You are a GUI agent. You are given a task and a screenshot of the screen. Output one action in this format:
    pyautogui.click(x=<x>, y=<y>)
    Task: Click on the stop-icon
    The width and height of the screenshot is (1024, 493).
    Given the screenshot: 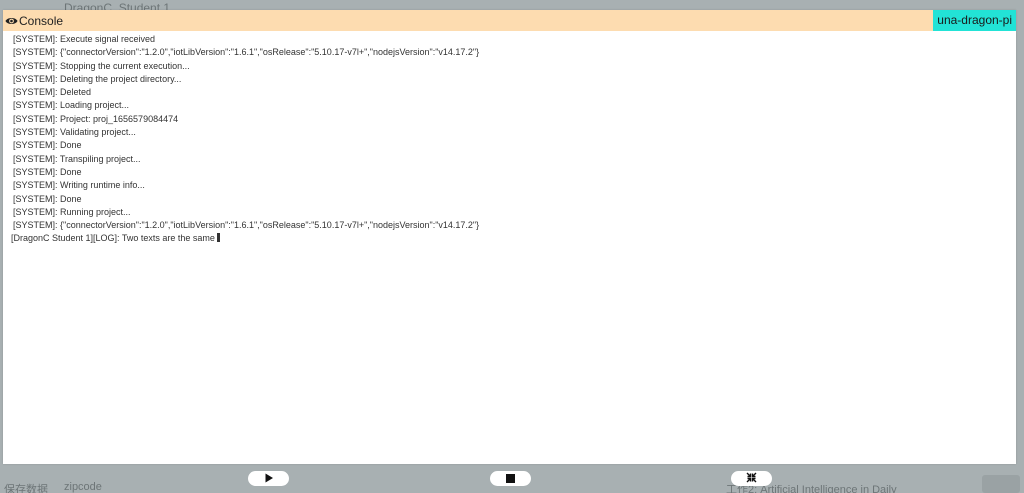 What is the action you would take?
    pyautogui.click(x=510, y=479)
    